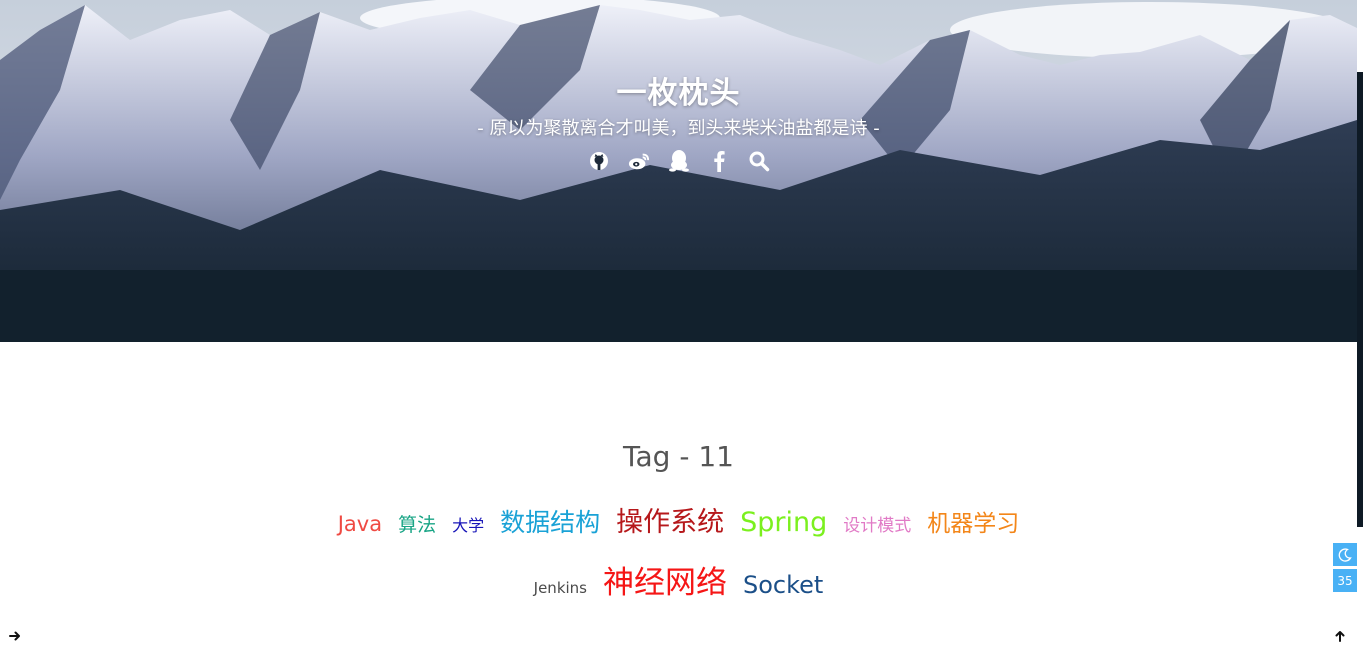 The width and height of the screenshot is (1363, 647). I want to click on reading-progress-button: 35, so click(1345, 580).